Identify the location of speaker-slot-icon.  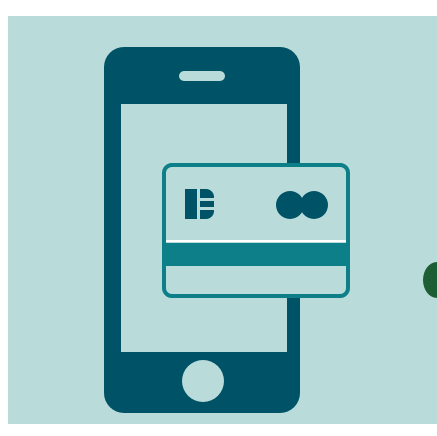
(202, 76).